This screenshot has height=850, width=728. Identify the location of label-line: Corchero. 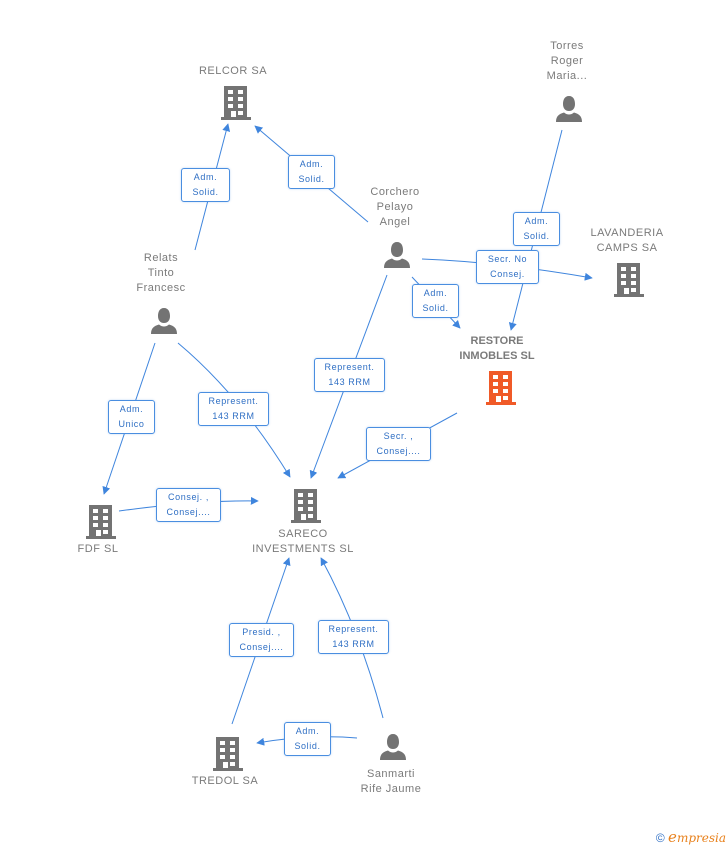
(395, 192).